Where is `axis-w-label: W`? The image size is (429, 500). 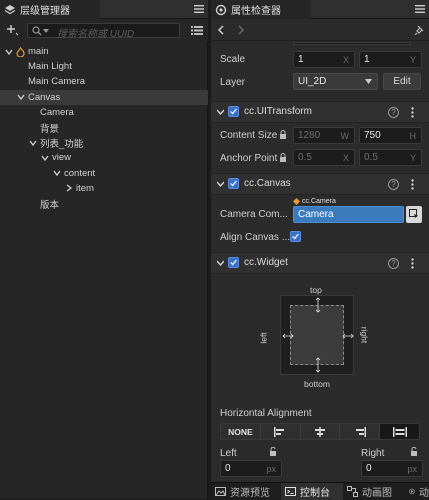 axis-w-label: W is located at coordinates (345, 136).